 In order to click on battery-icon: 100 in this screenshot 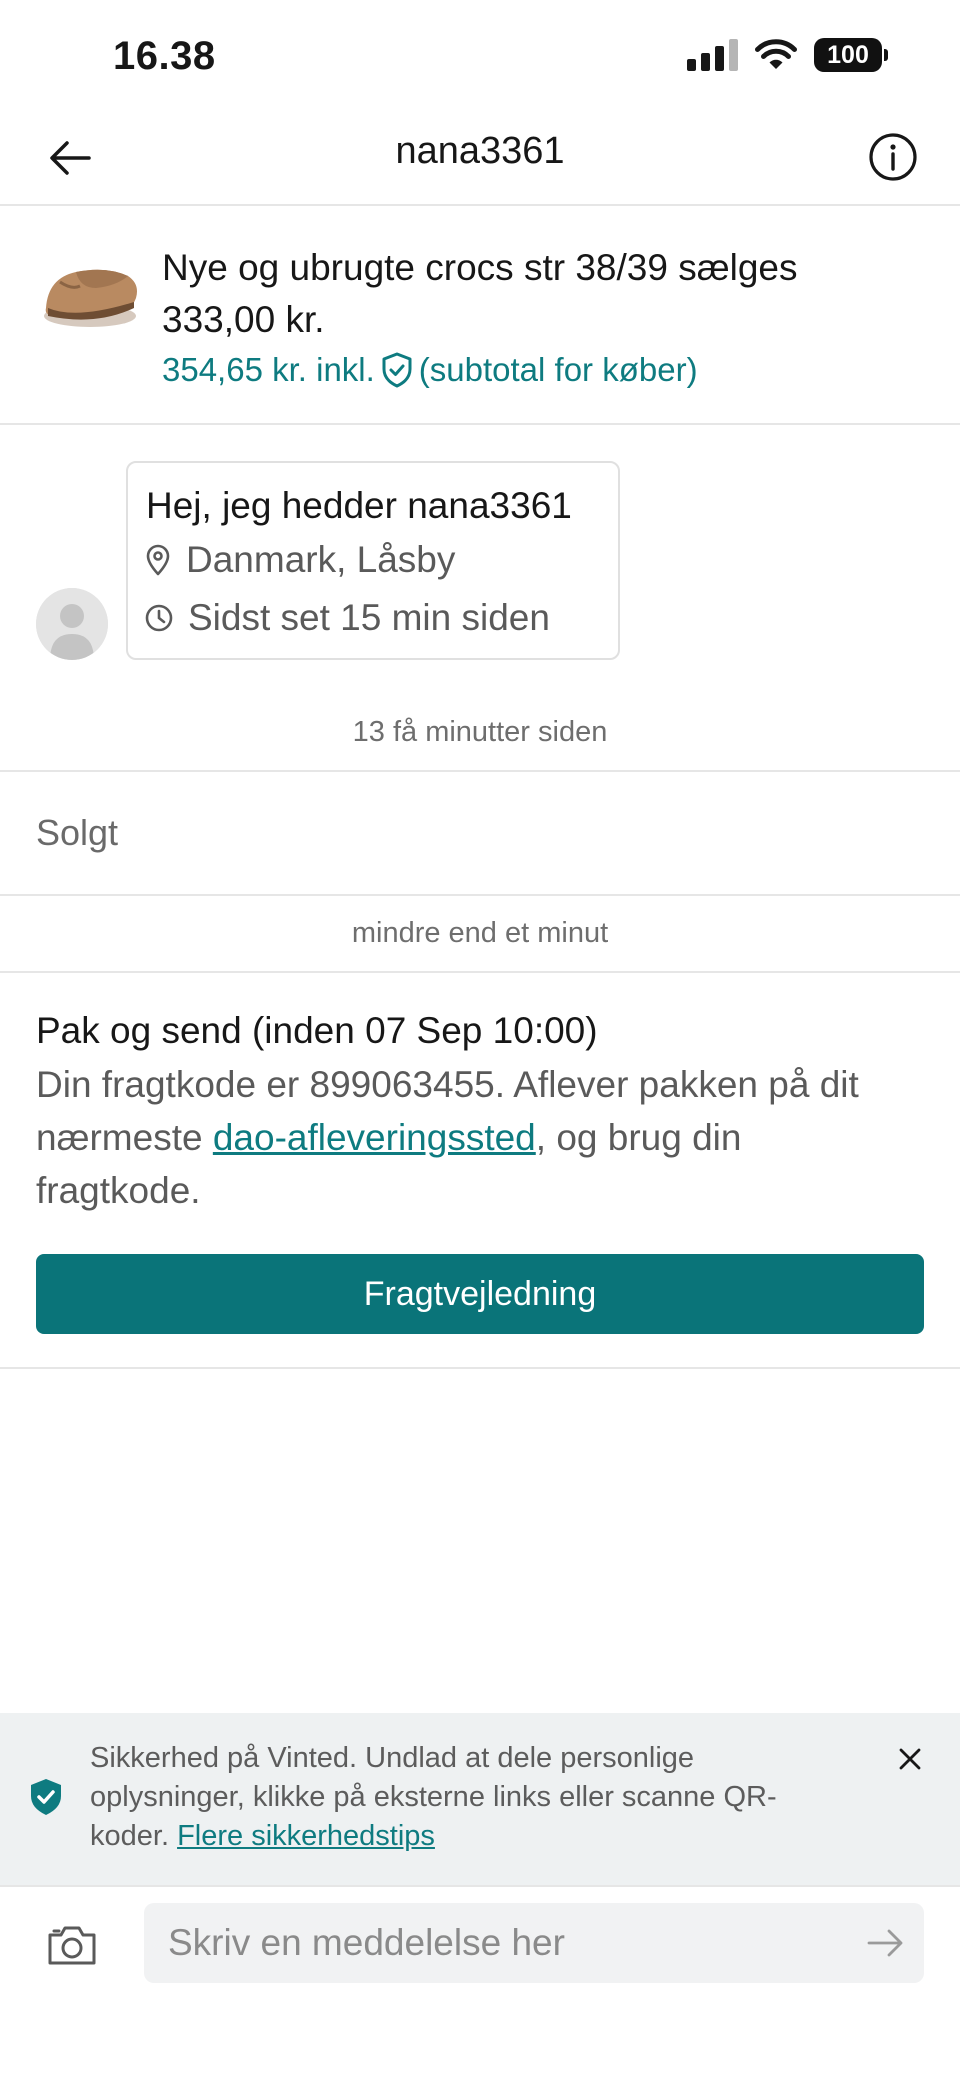, I will do `click(851, 55)`.